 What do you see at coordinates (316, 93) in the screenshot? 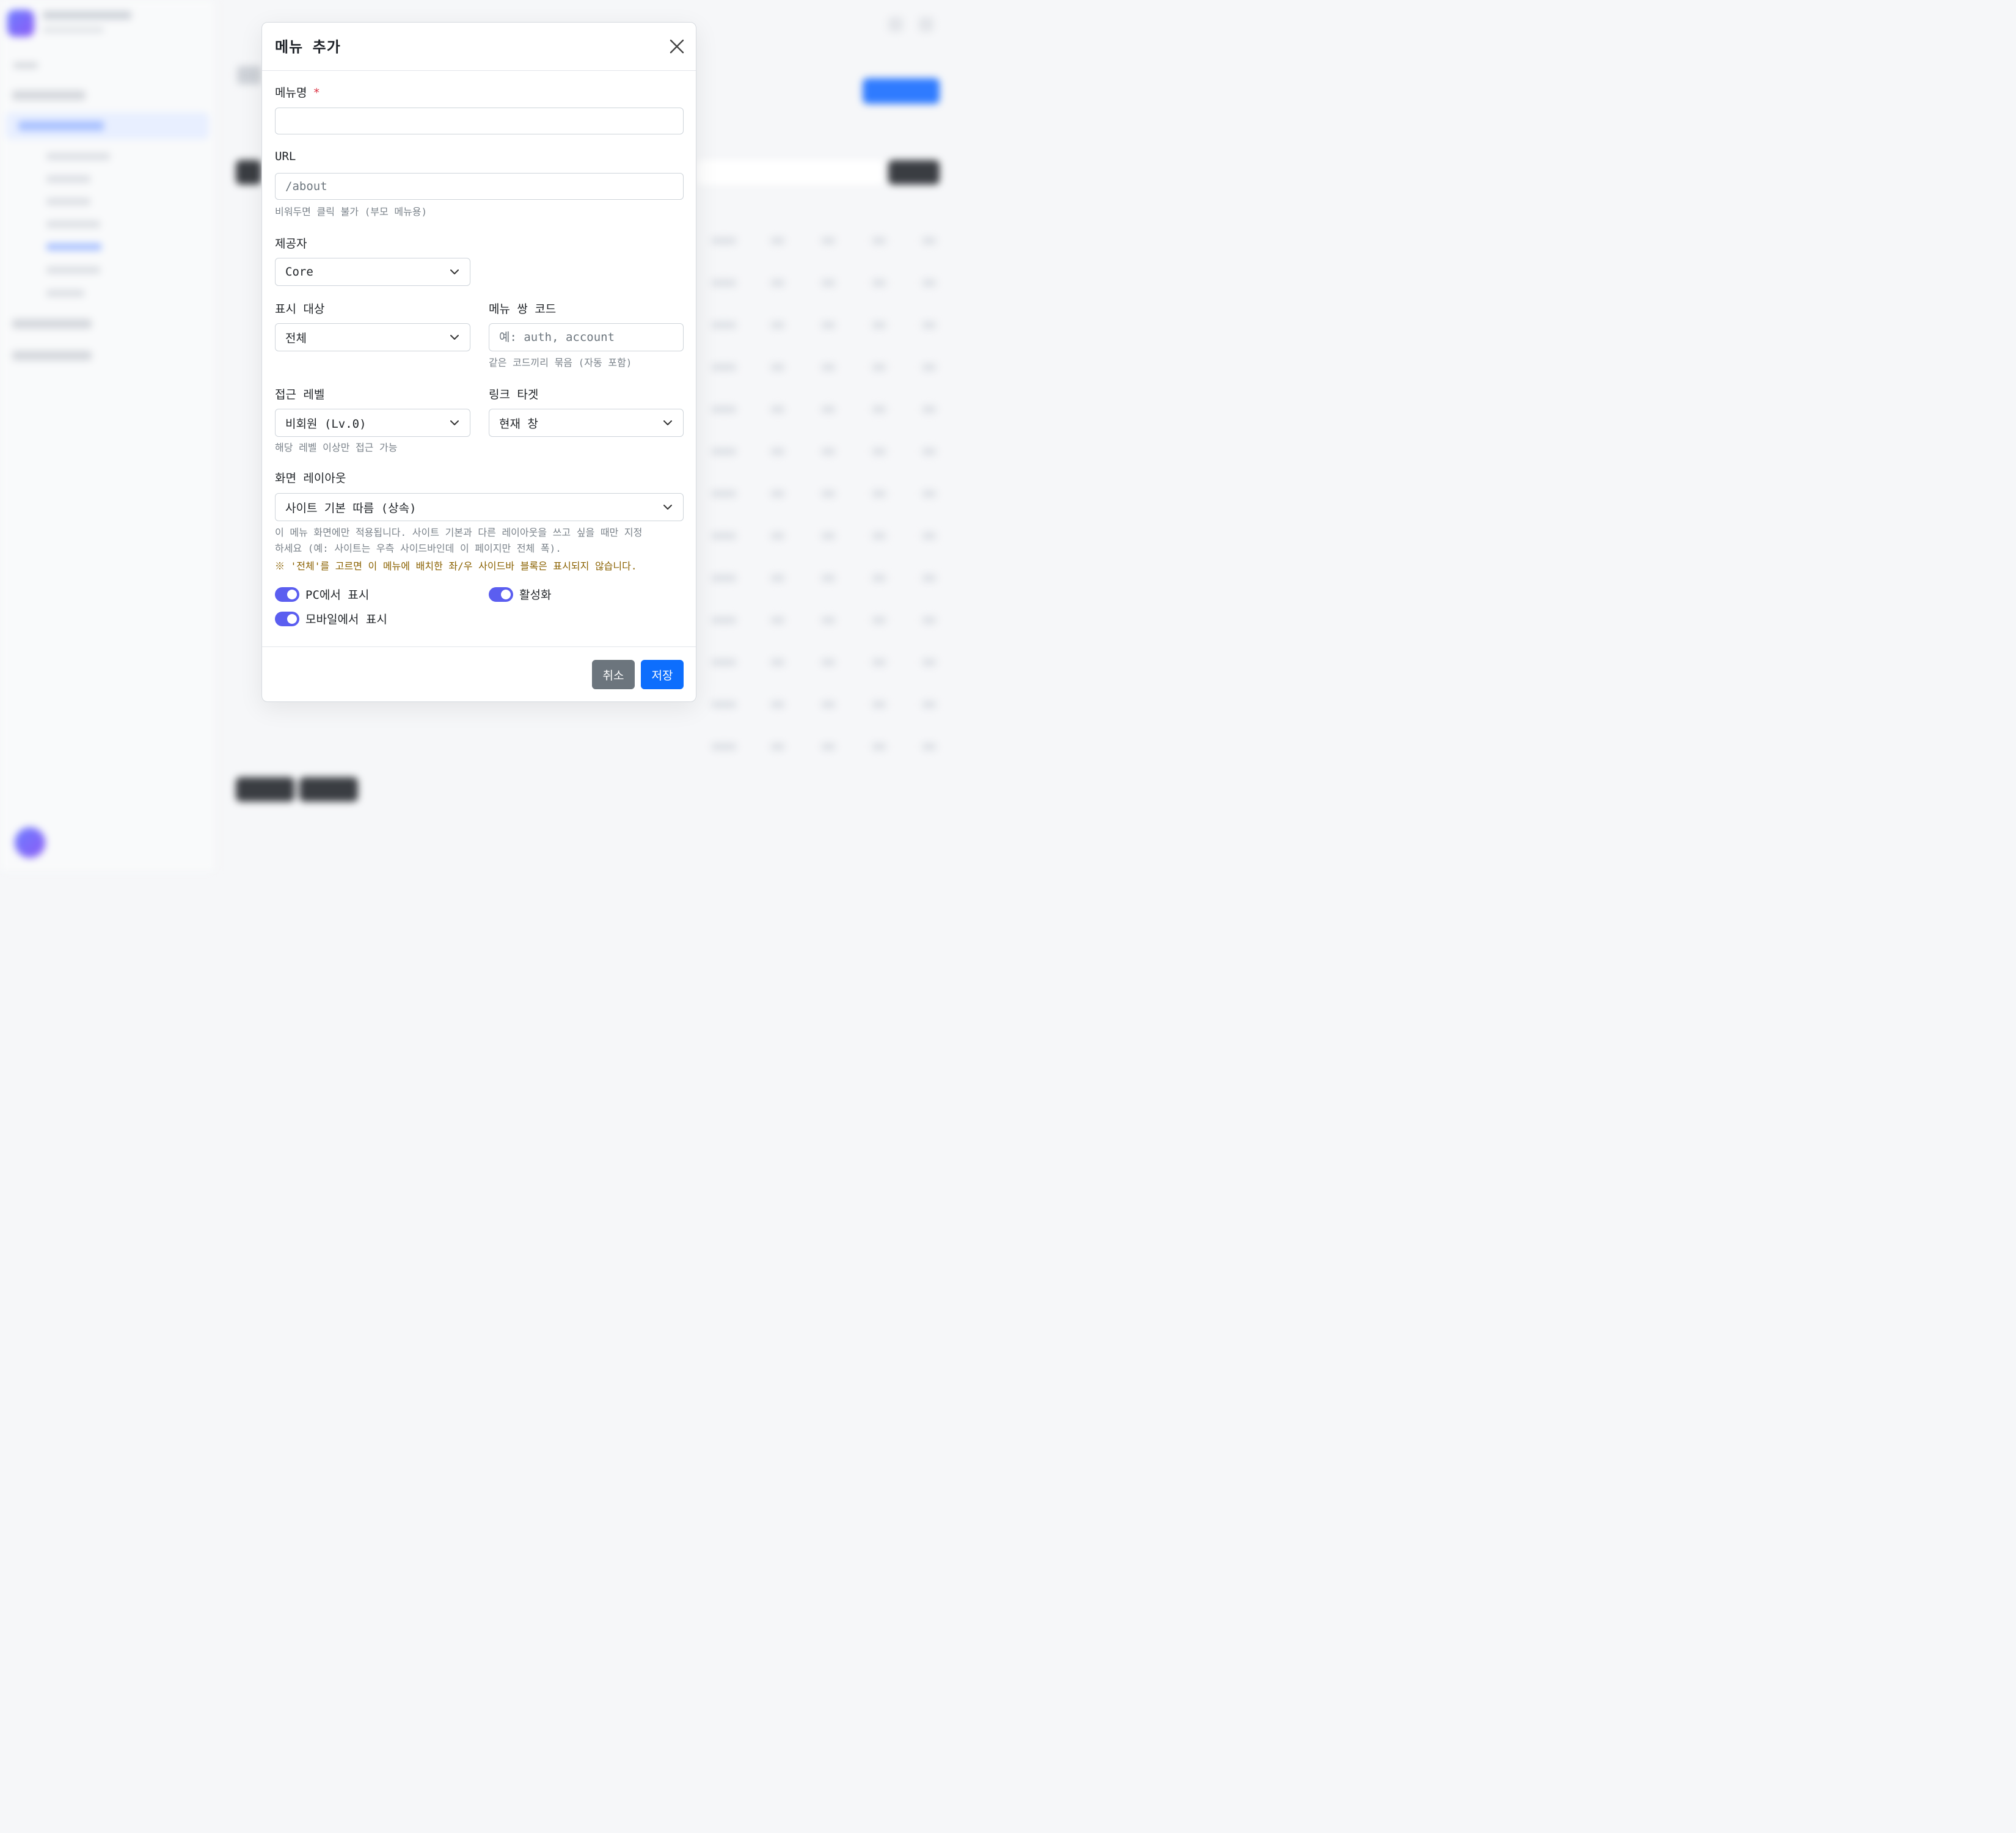
I see `required-mark: *` at bounding box center [316, 93].